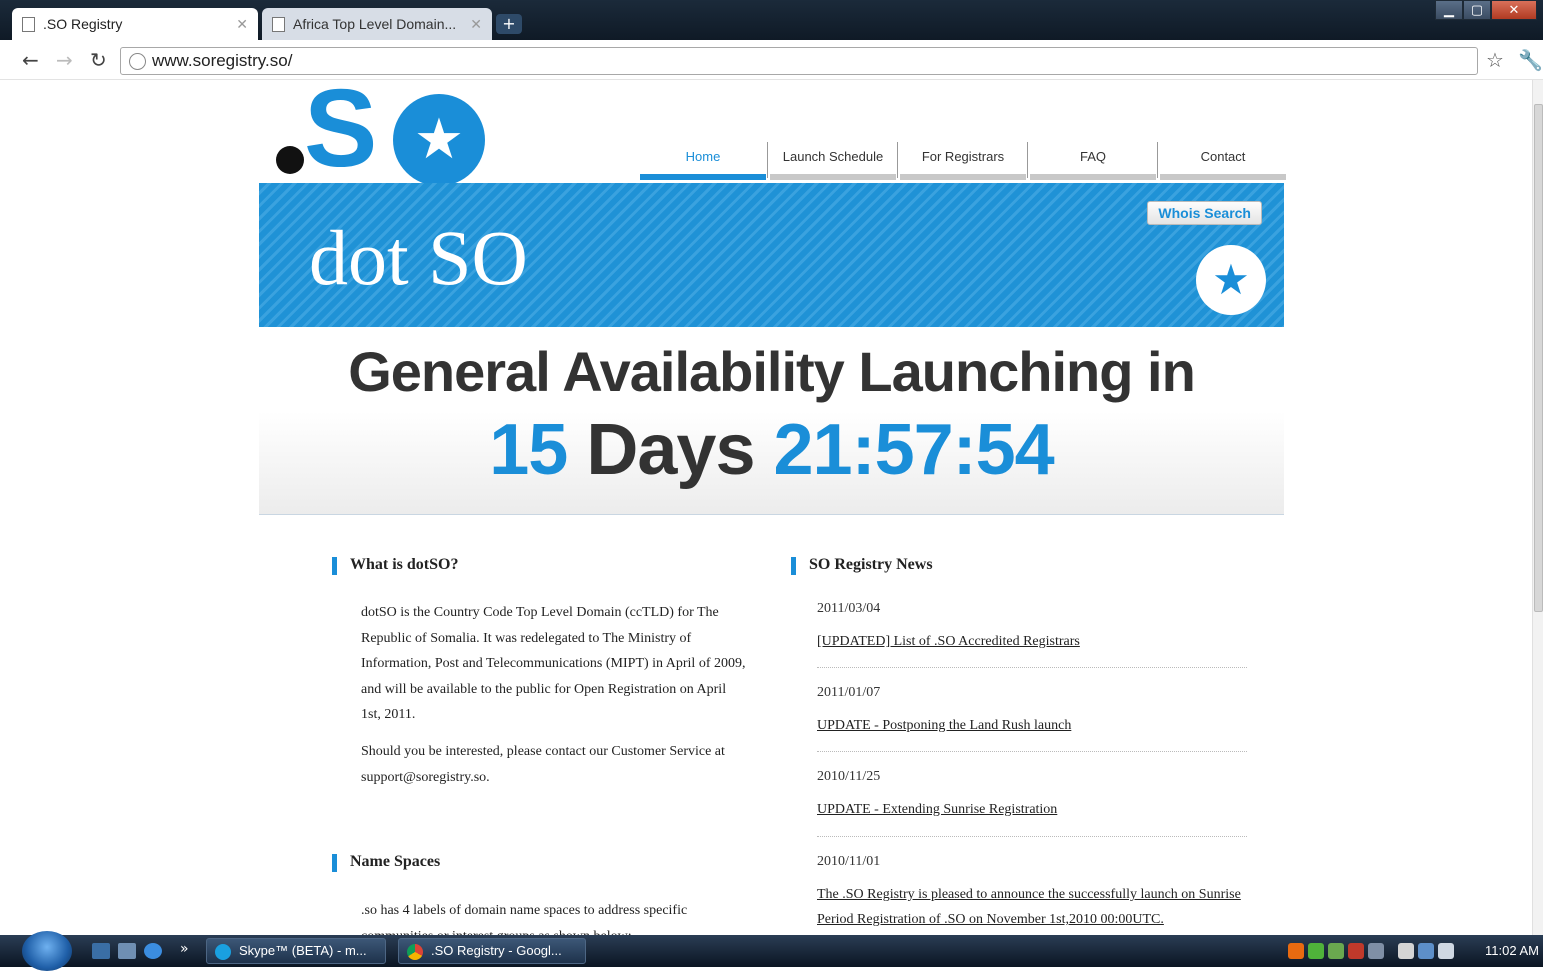 The image size is (1543, 971). What do you see at coordinates (340, 128) in the screenshot?
I see `logo-letter: S` at bounding box center [340, 128].